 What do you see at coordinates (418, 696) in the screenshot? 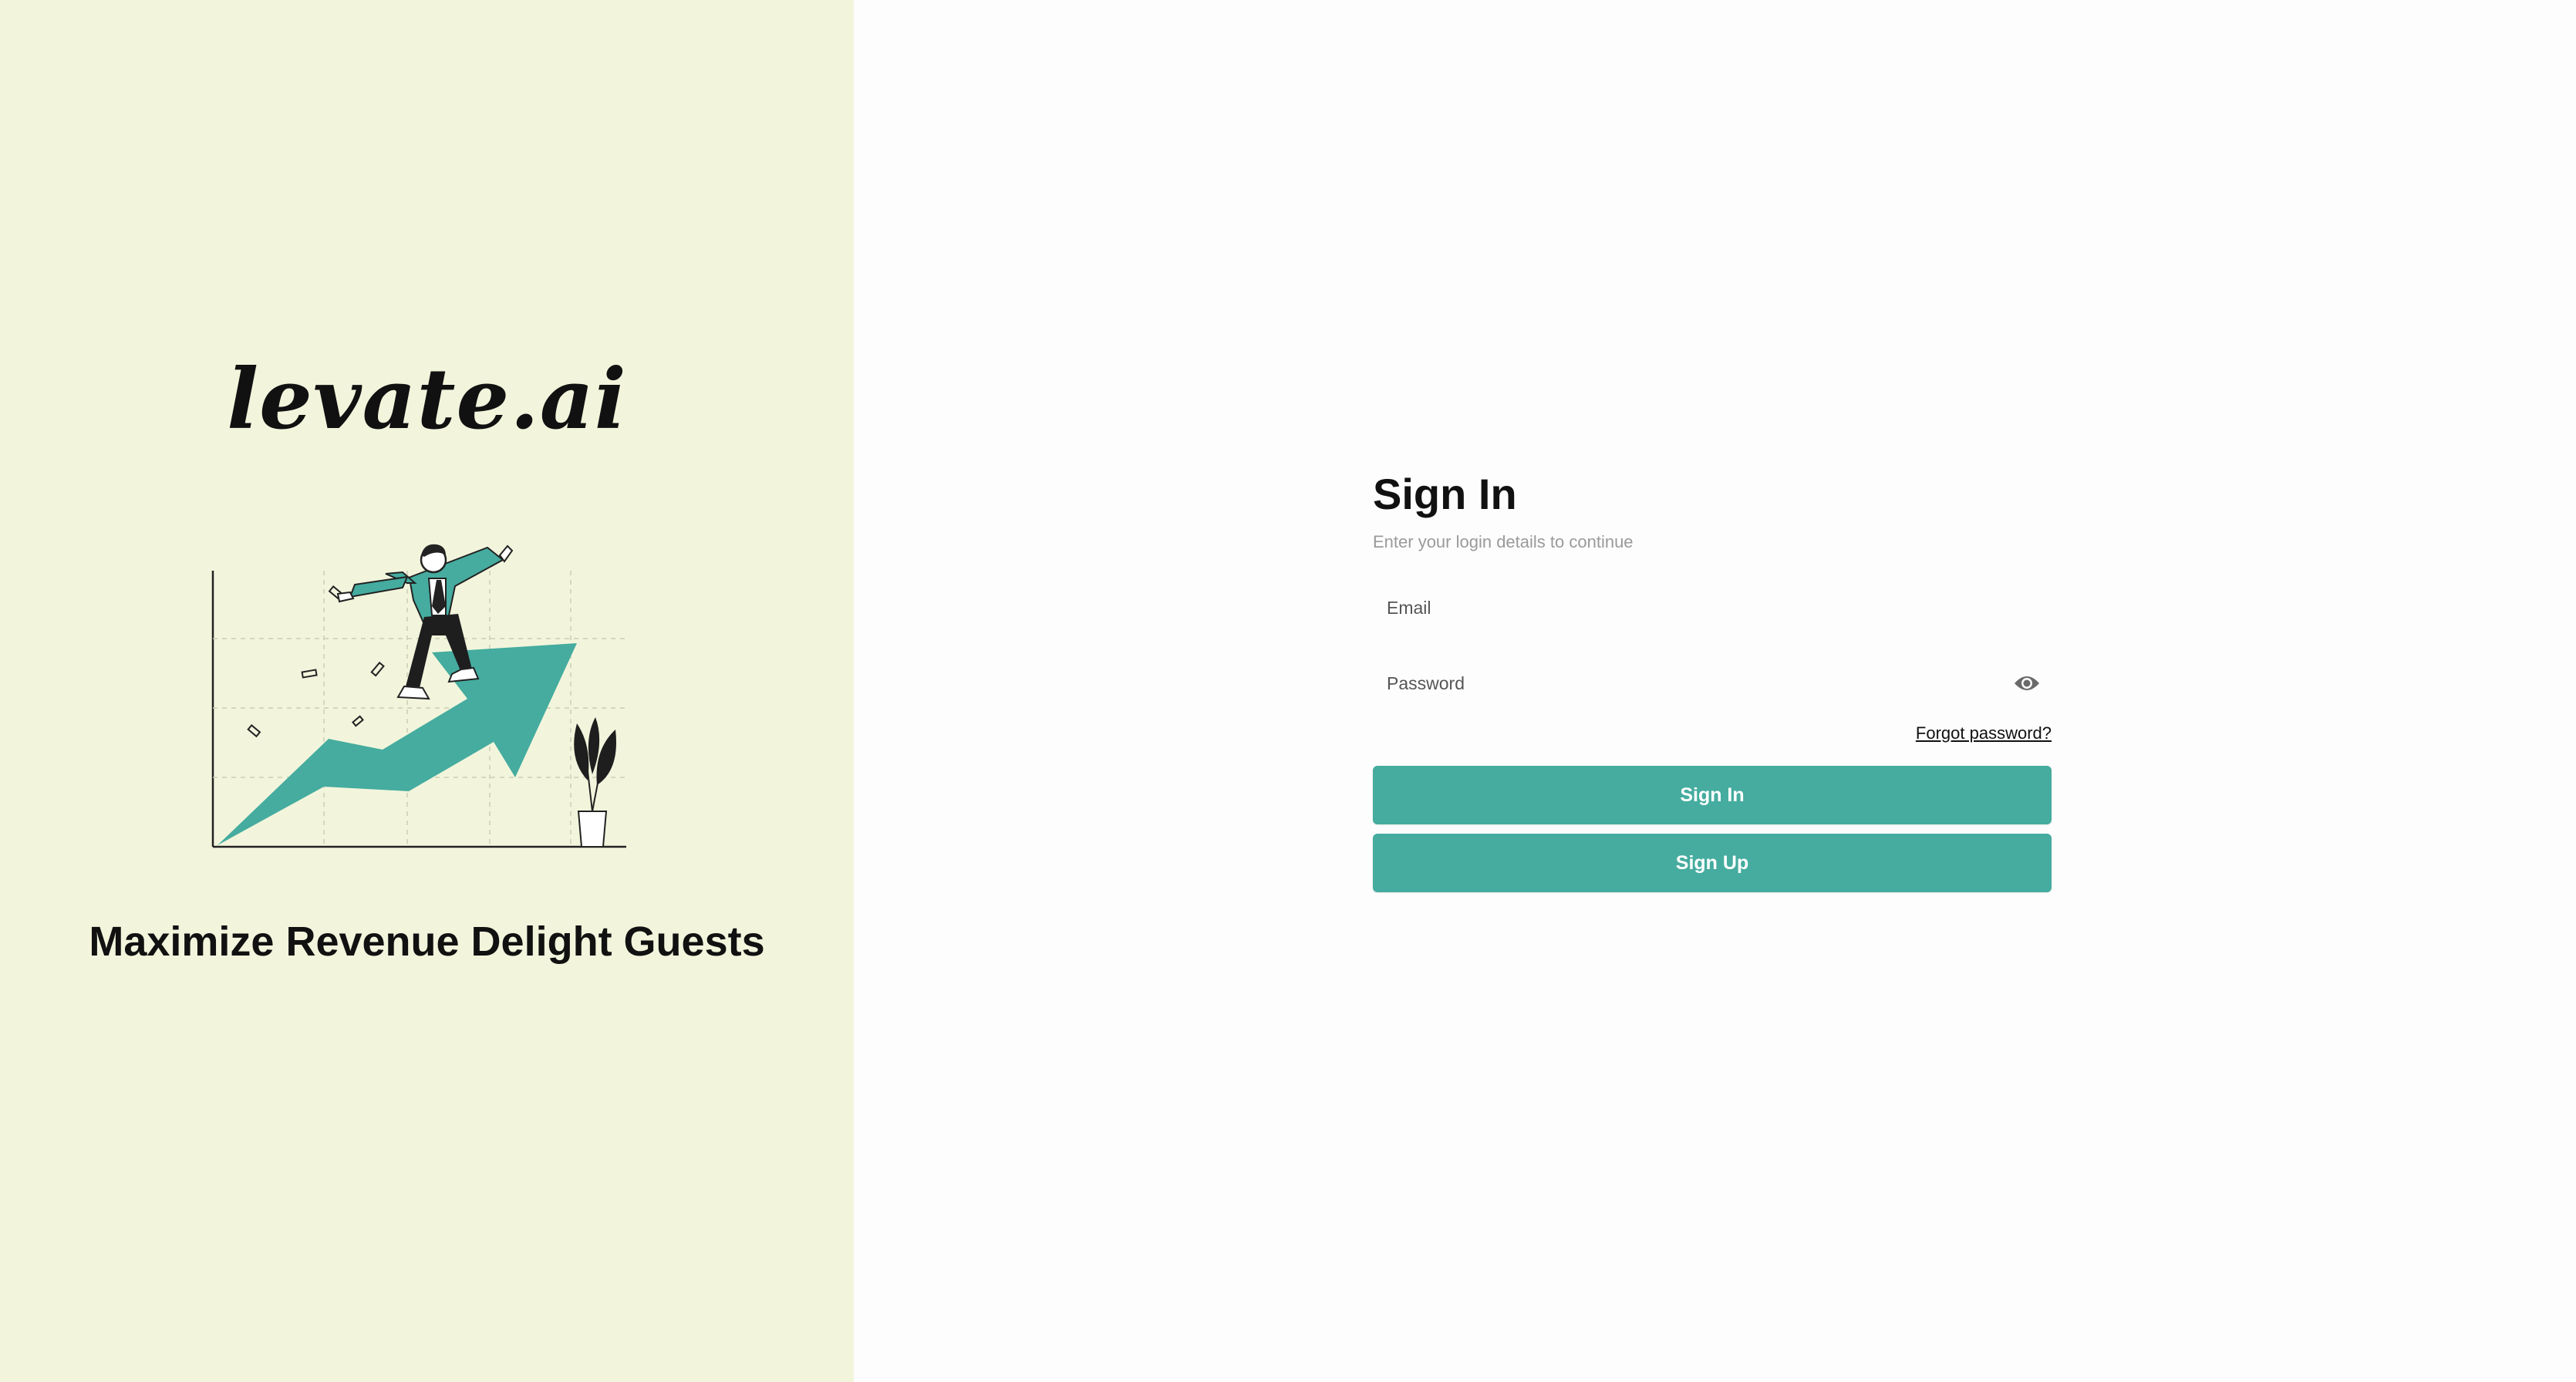
I see `growth-illustration` at bounding box center [418, 696].